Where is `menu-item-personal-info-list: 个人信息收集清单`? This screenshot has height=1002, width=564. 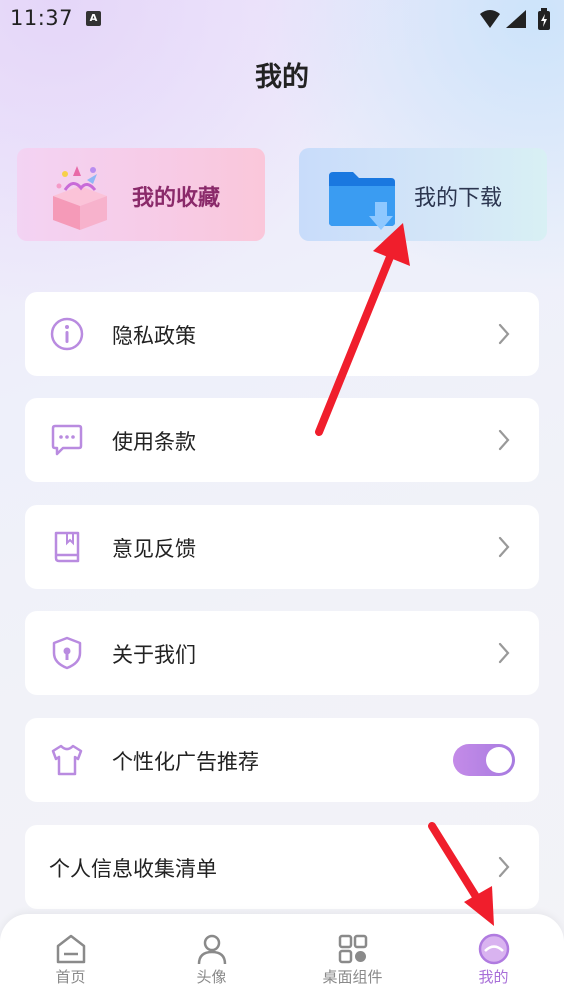
menu-item-personal-info-list: 个人信息收集清单 is located at coordinates (282, 867).